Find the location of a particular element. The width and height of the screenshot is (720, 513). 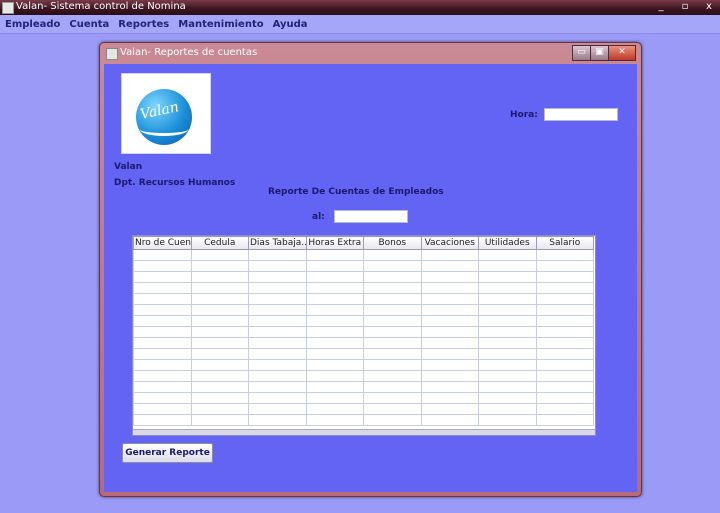

menu-reportes: Reportes is located at coordinates (143, 24).